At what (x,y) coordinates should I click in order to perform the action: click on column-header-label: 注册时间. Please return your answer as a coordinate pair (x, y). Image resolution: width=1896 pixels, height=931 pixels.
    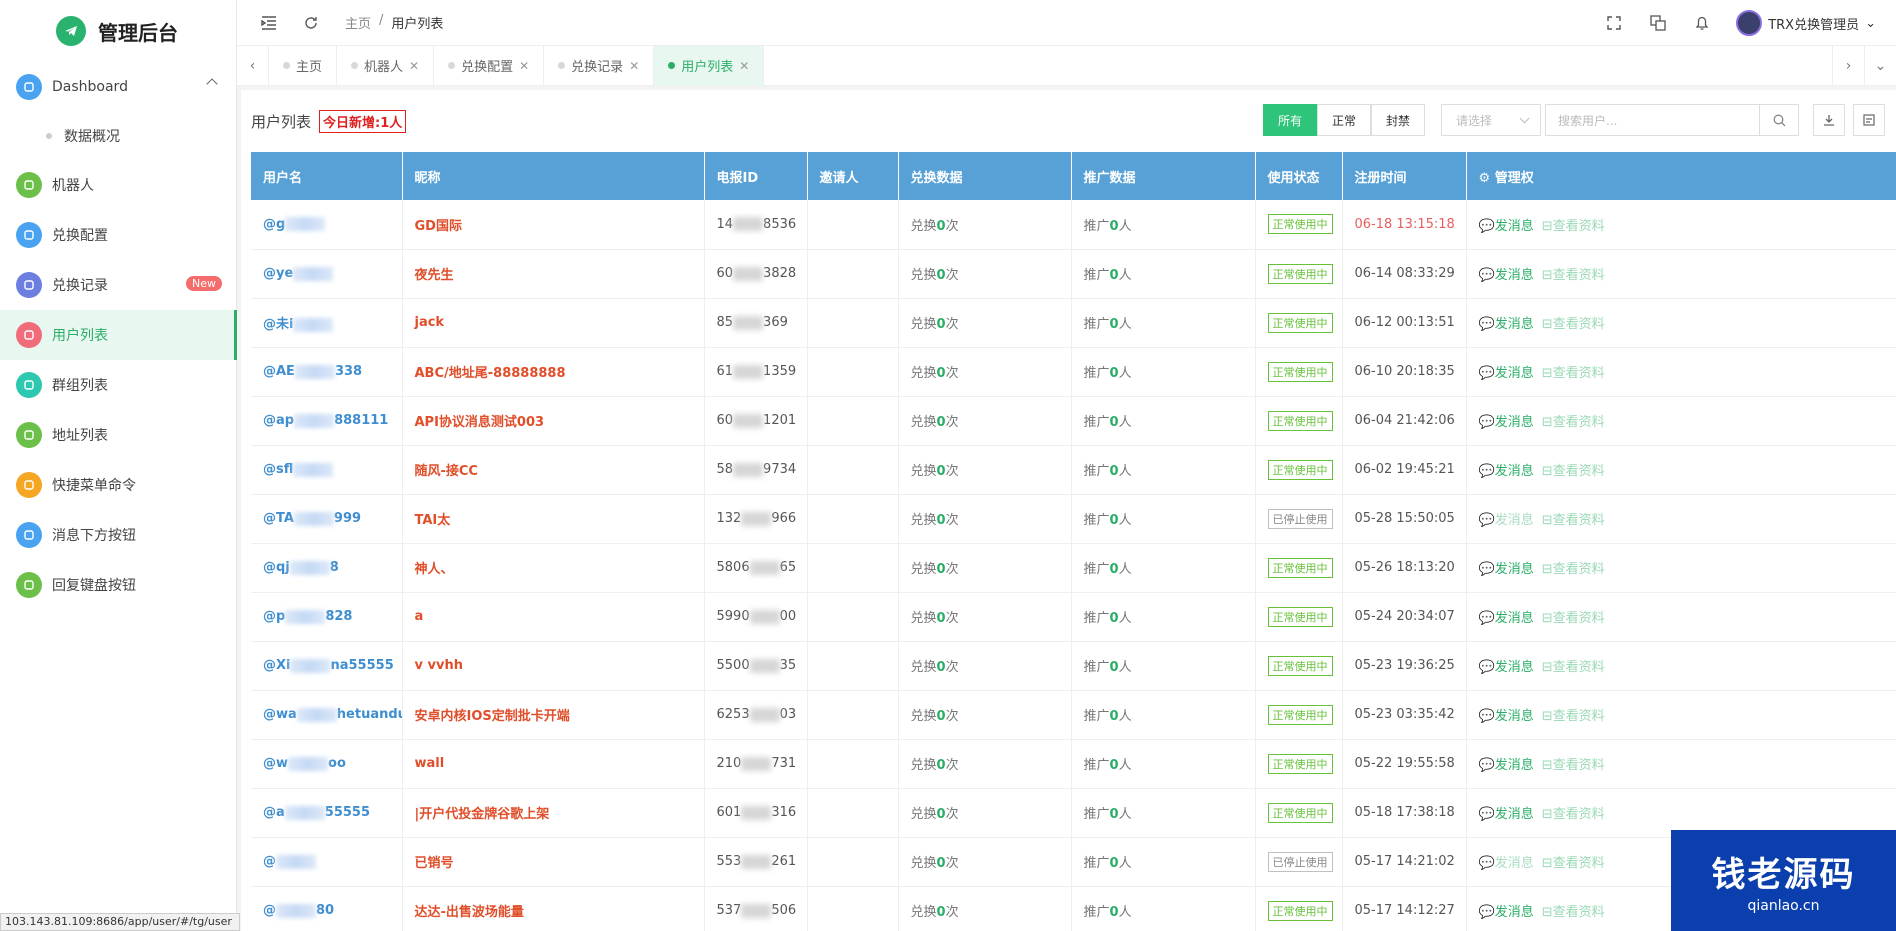
    Looking at the image, I should click on (1380, 178).